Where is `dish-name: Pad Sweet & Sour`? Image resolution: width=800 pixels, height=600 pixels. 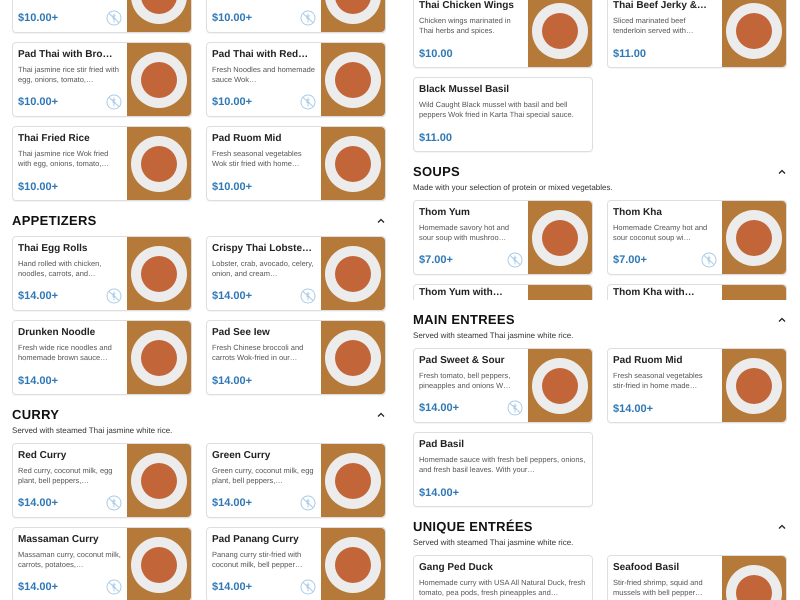 dish-name: Pad Sweet & Sour is located at coordinates (462, 360).